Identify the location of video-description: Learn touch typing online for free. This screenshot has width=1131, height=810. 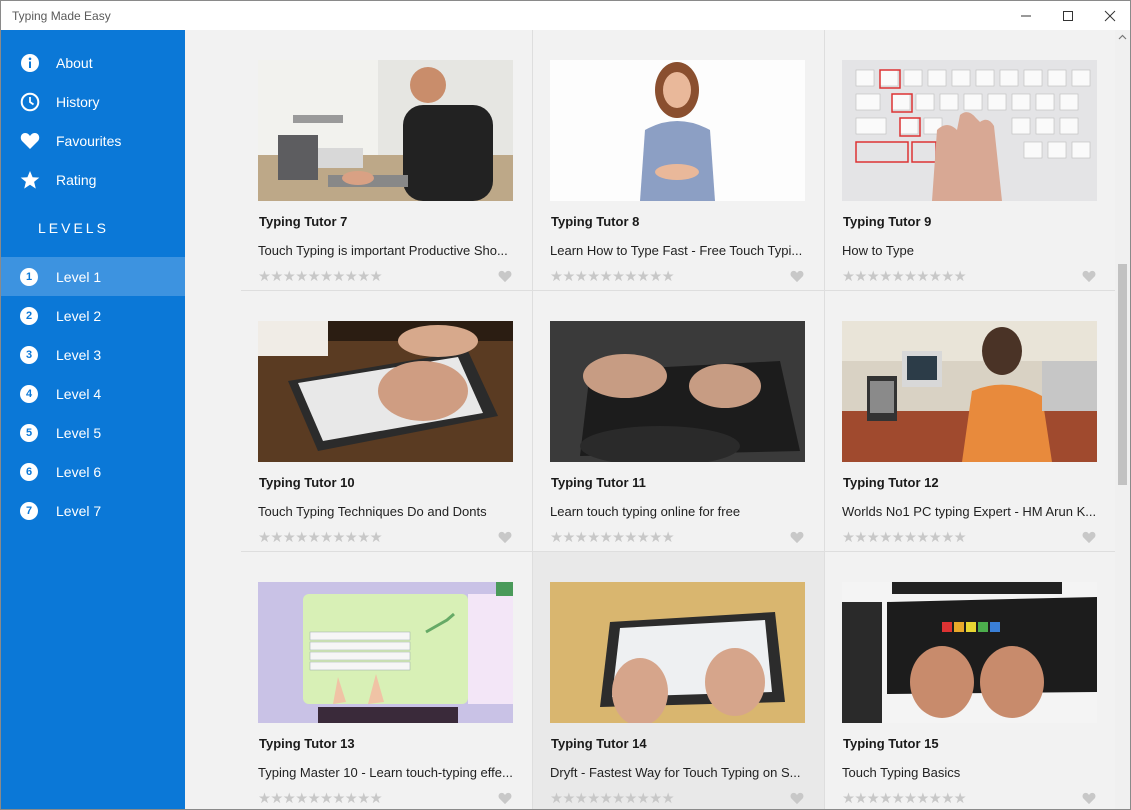
(645, 511).